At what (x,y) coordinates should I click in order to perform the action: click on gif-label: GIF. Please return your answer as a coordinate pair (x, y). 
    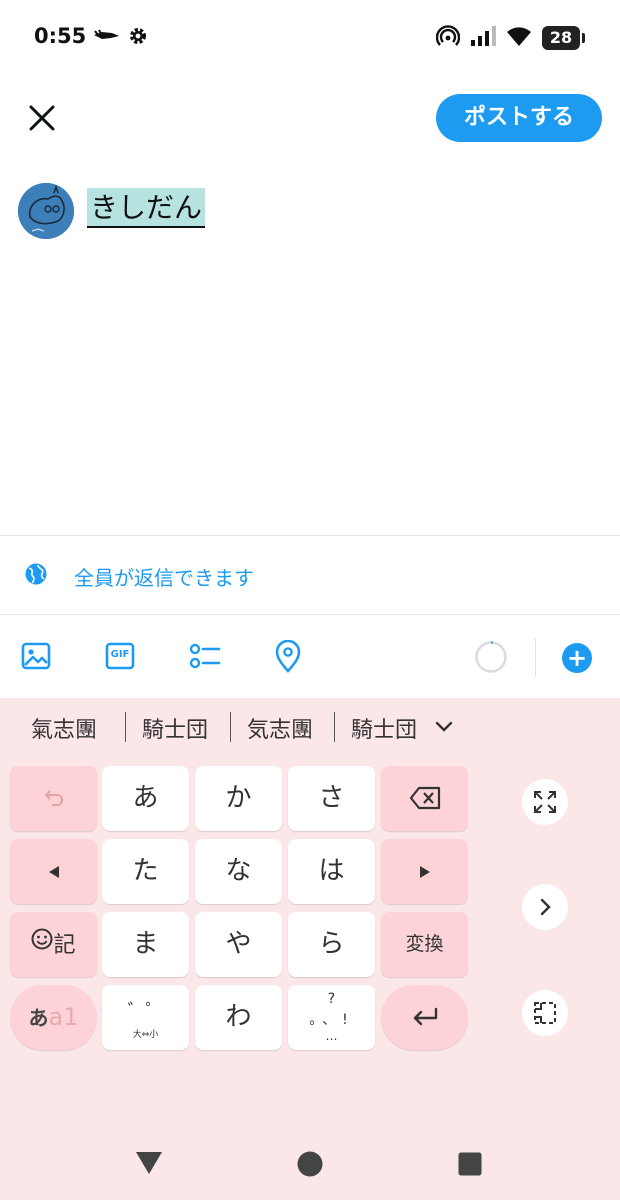
    Looking at the image, I should click on (120, 654).